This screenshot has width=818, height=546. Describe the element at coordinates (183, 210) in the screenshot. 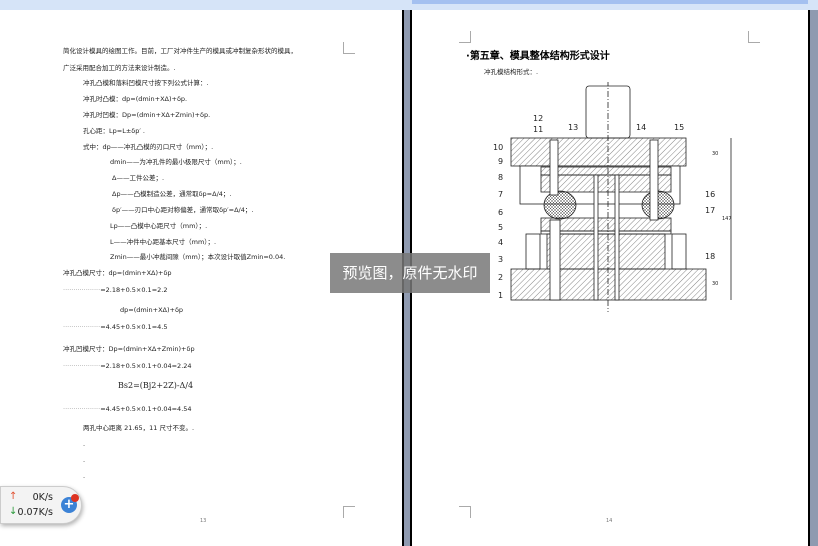

I see `body-text: δp′——刃口中心距对称偏差，通常取δp′=Δ/4；.` at that location.